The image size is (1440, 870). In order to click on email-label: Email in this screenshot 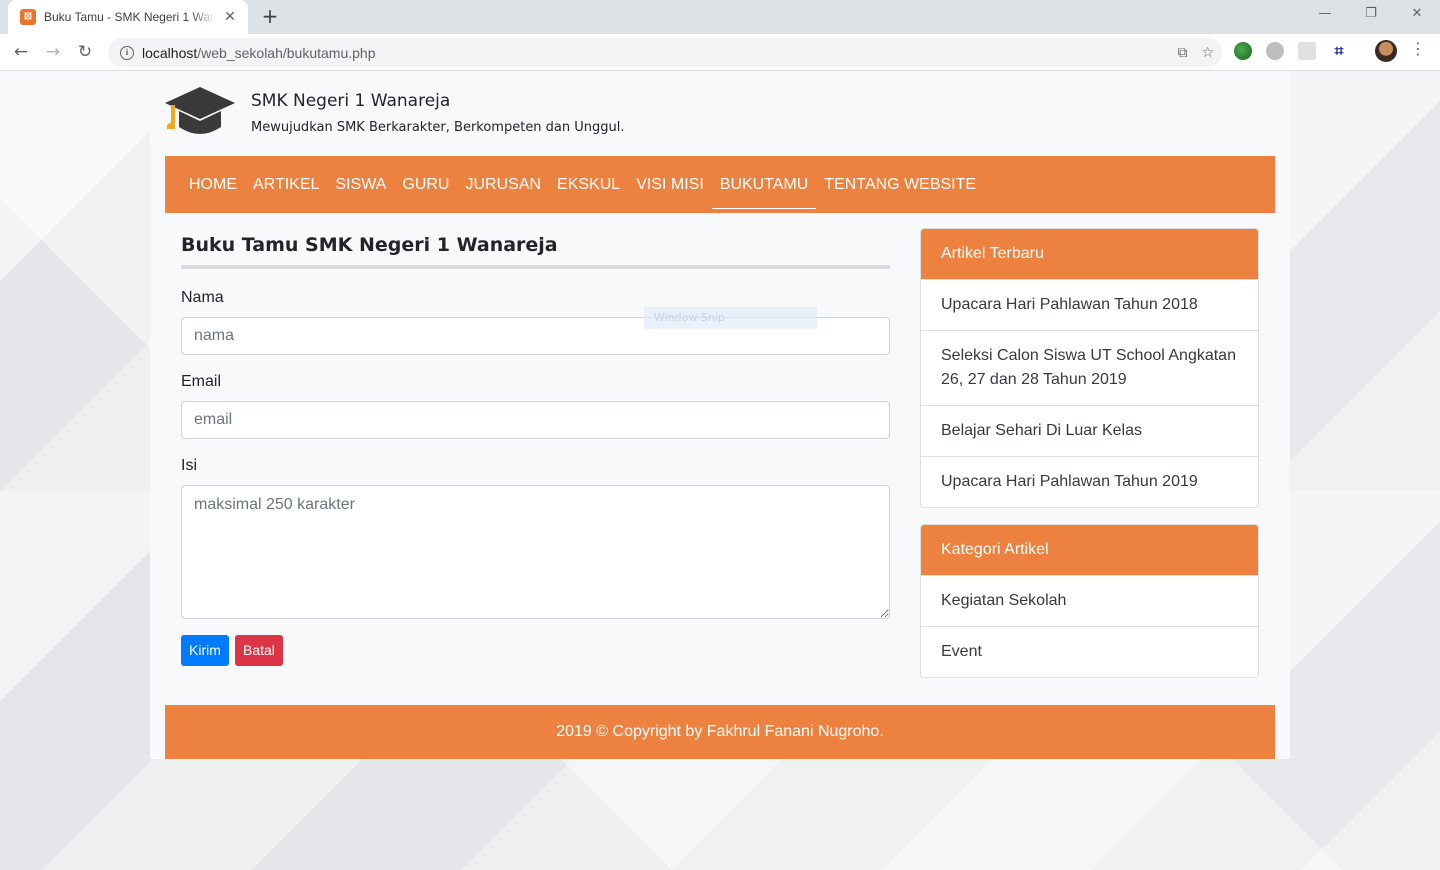, I will do `click(201, 381)`.